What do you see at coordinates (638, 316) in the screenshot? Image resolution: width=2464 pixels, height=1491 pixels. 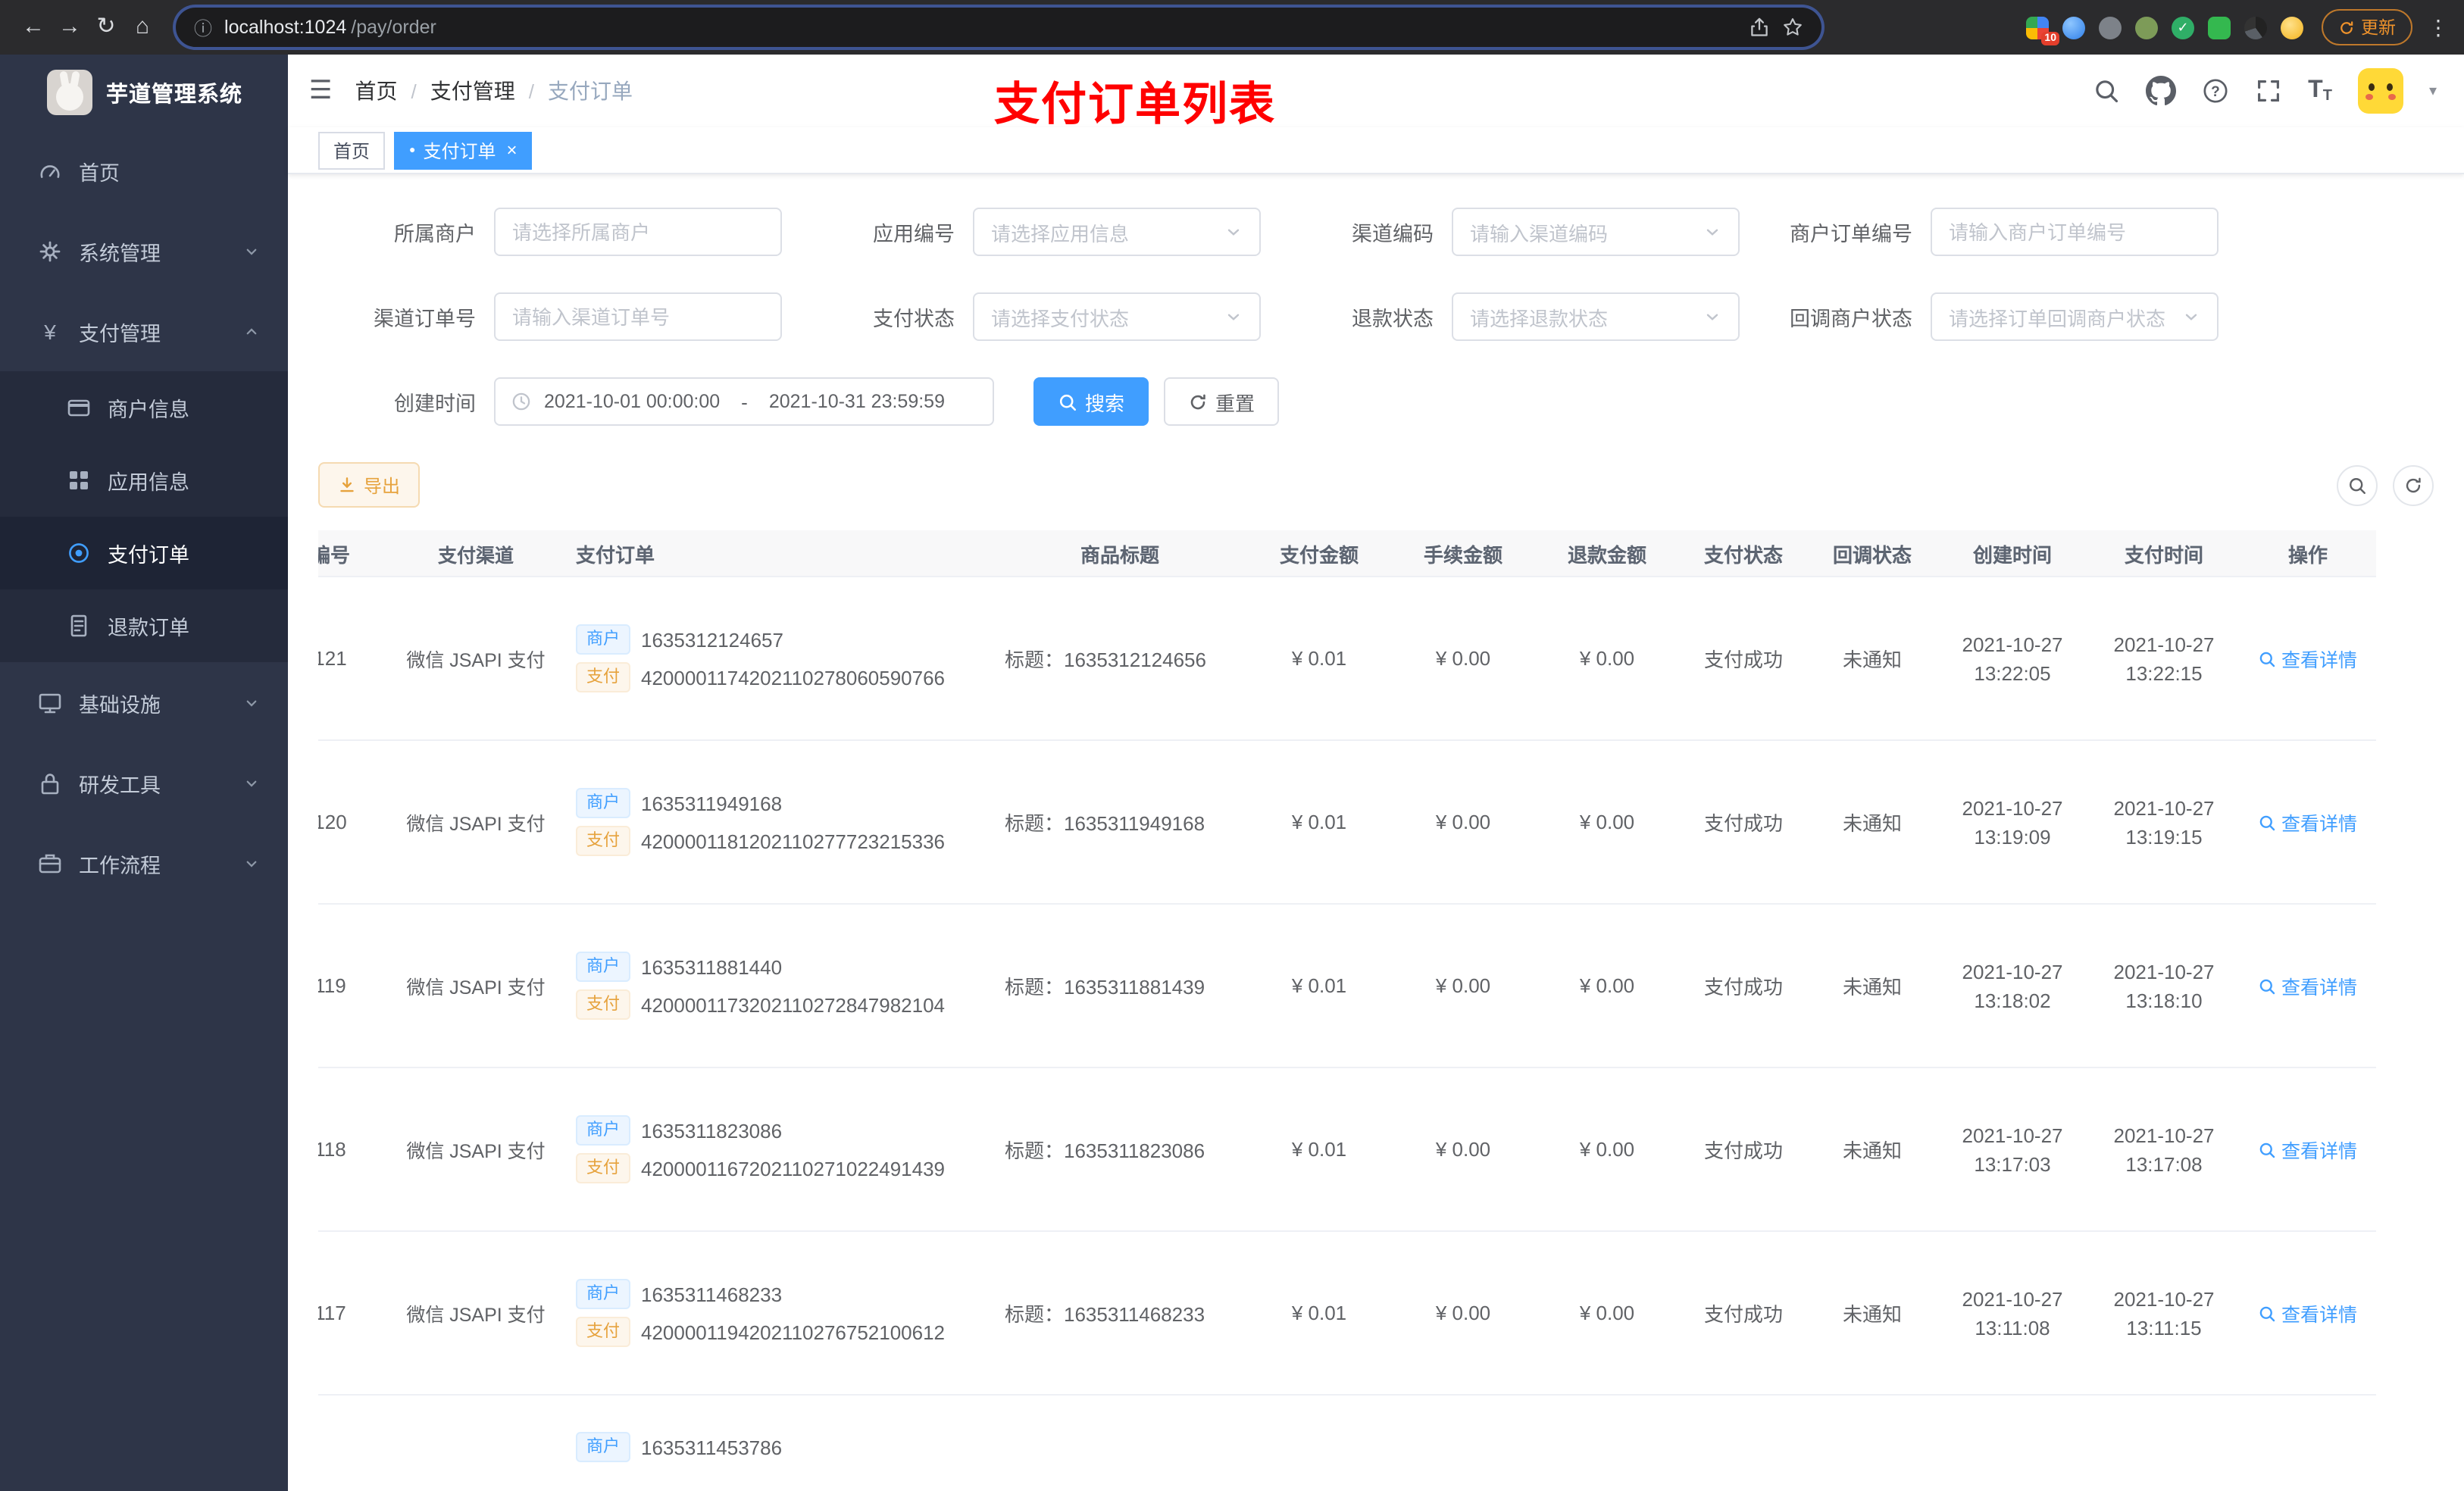 I see `channel-order-no-input` at bounding box center [638, 316].